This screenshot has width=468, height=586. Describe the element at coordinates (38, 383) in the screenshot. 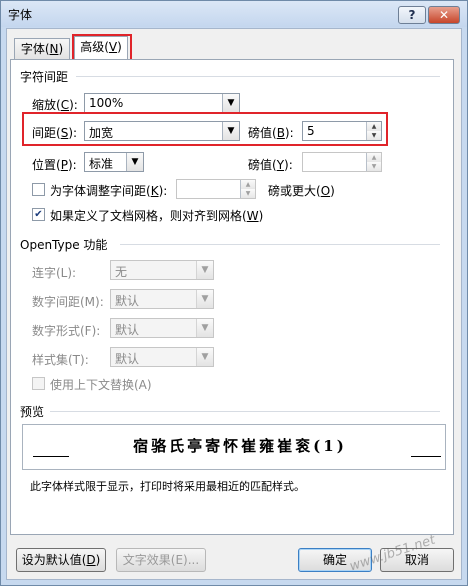

I see `contextual-checkbox` at that location.